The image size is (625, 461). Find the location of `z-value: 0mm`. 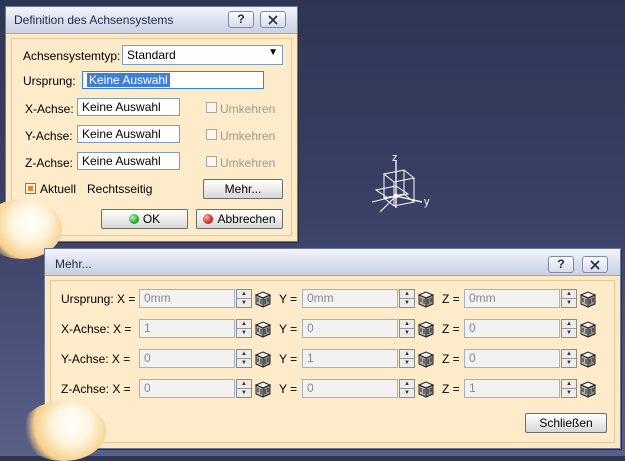

z-value: 0mm is located at coordinates (482, 298).